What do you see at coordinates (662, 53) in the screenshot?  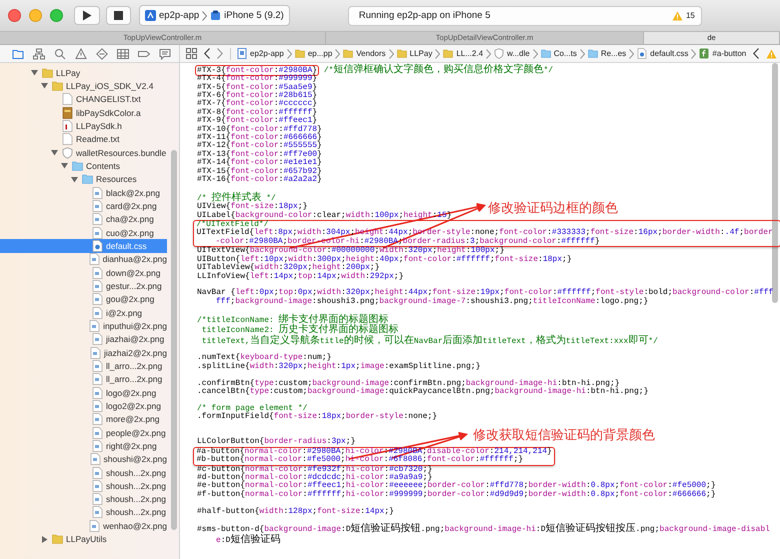 I see `path-control-item: default.css` at bounding box center [662, 53].